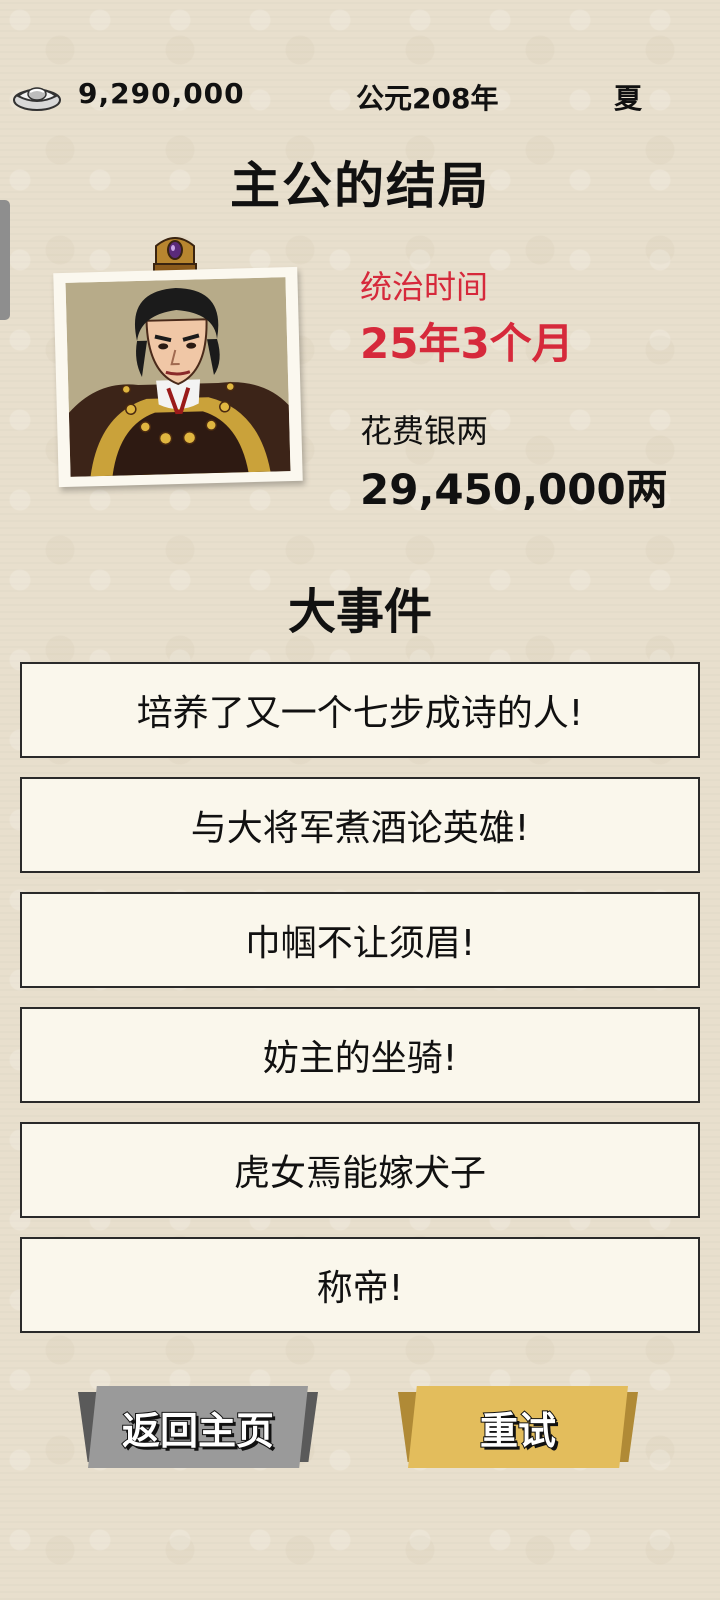 The image size is (720, 1600). What do you see at coordinates (427, 98) in the screenshot?
I see `year-label: 公元208年` at bounding box center [427, 98].